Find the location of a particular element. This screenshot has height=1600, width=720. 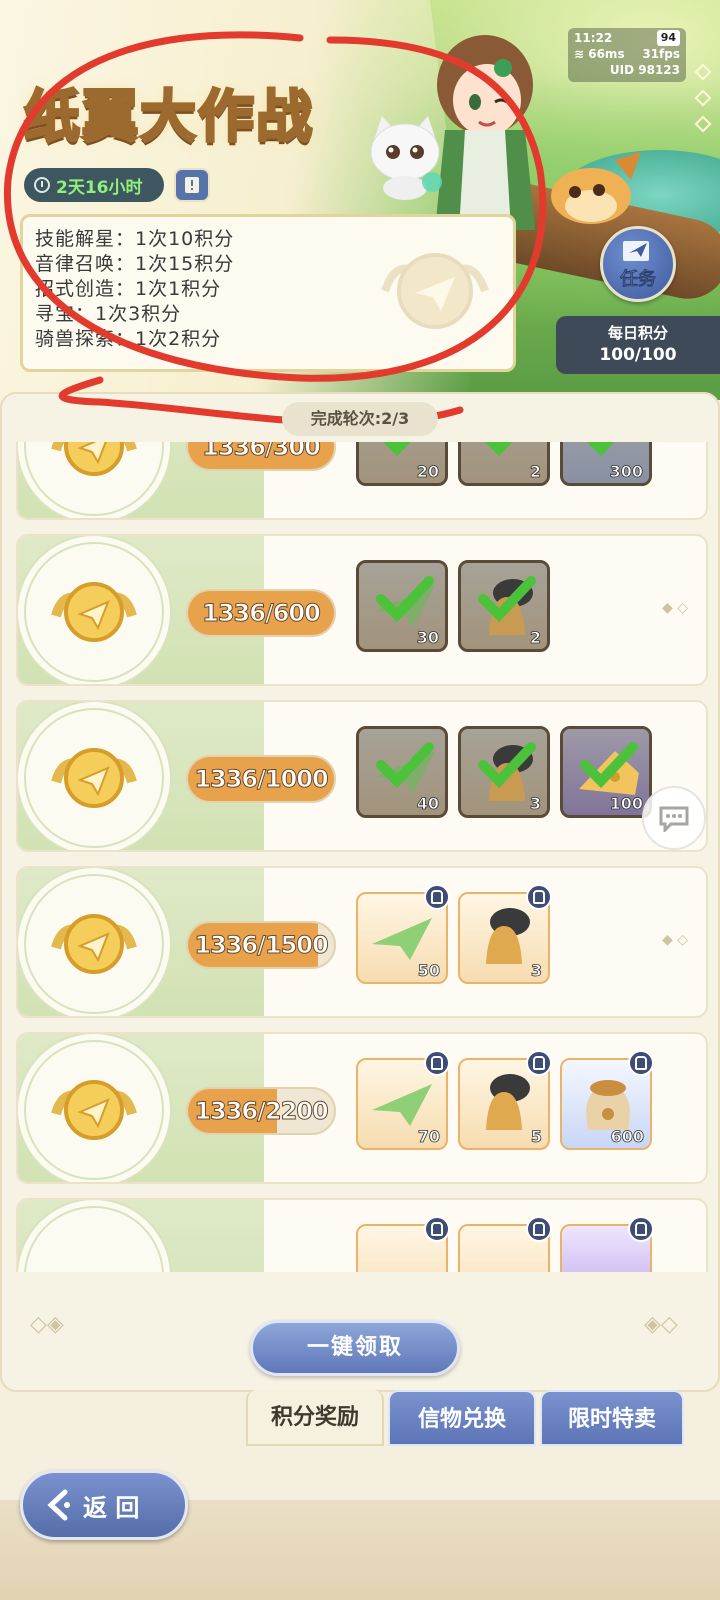

reward-item-slot: 20 is located at coordinates (402, 464).